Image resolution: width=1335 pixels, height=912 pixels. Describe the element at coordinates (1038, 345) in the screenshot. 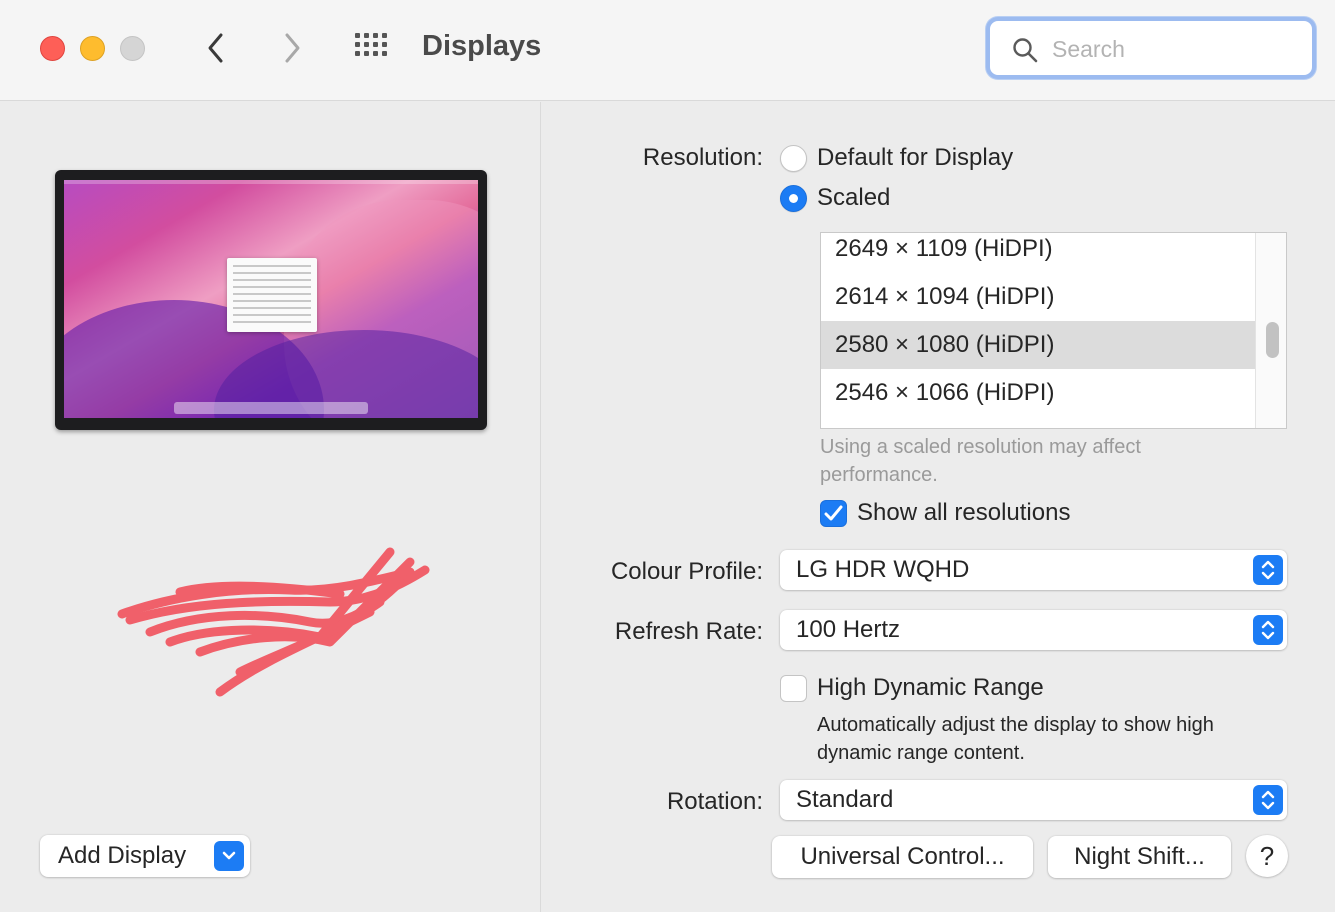

I see `resolution-list-item-selected: 2580 × 1080 (HiDPI)` at that location.